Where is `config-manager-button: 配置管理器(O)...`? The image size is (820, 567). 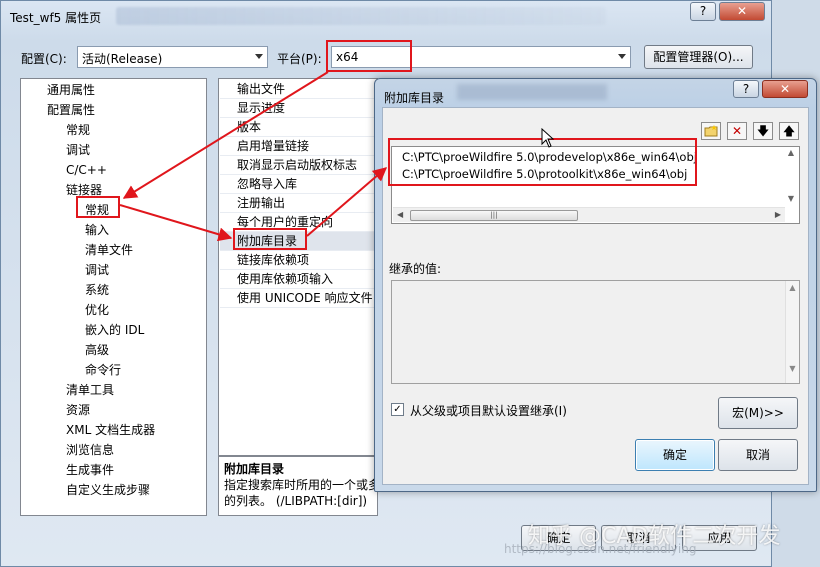 config-manager-button: 配置管理器(O)... is located at coordinates (698, 57).